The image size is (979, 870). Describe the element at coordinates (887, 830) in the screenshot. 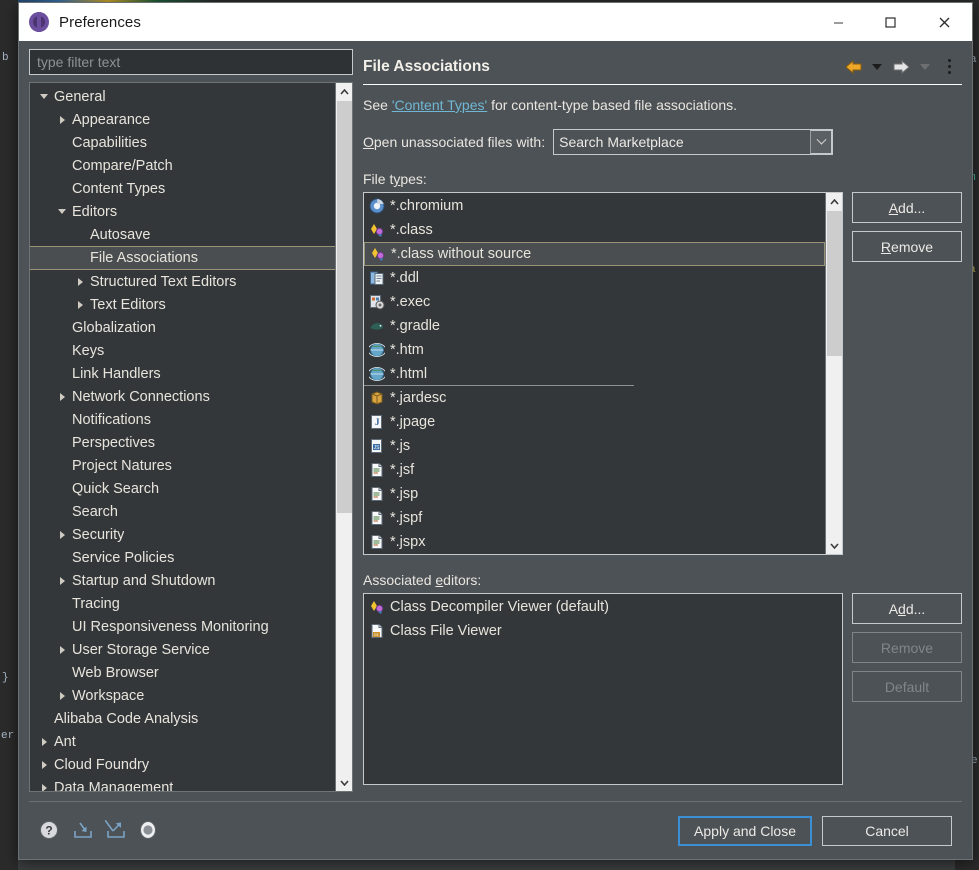

I see `cancel-button: Cancel` at that location.